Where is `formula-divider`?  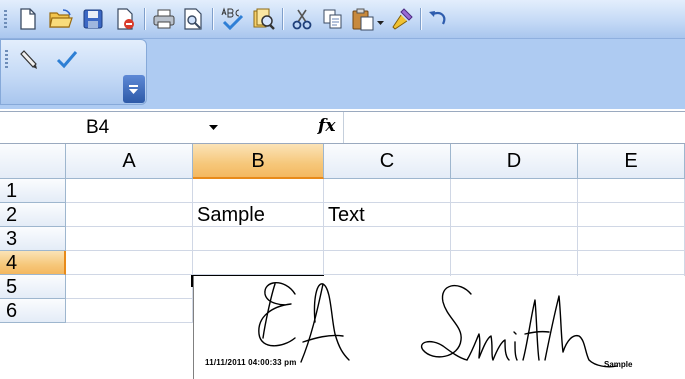
formula-divider is located at coordinates (343, 127).